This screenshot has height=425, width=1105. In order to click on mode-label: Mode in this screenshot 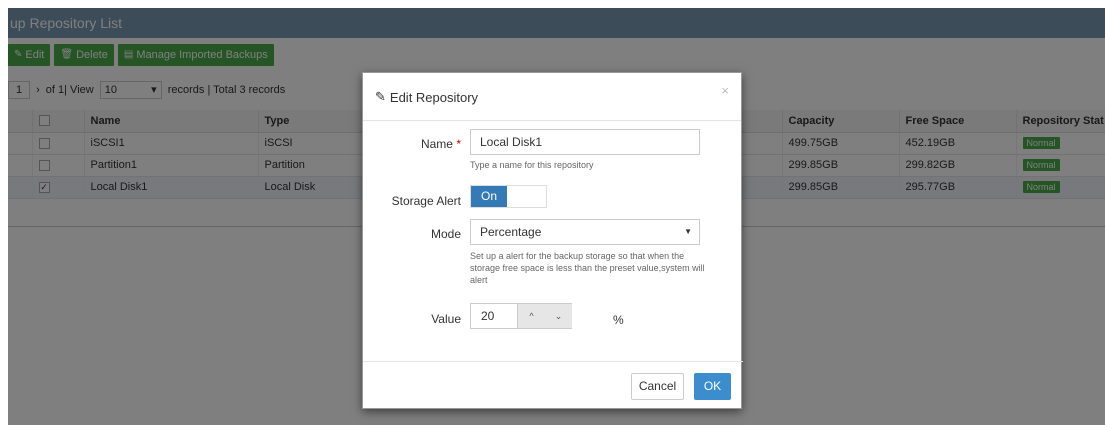, I will do `click(445, 234)`.